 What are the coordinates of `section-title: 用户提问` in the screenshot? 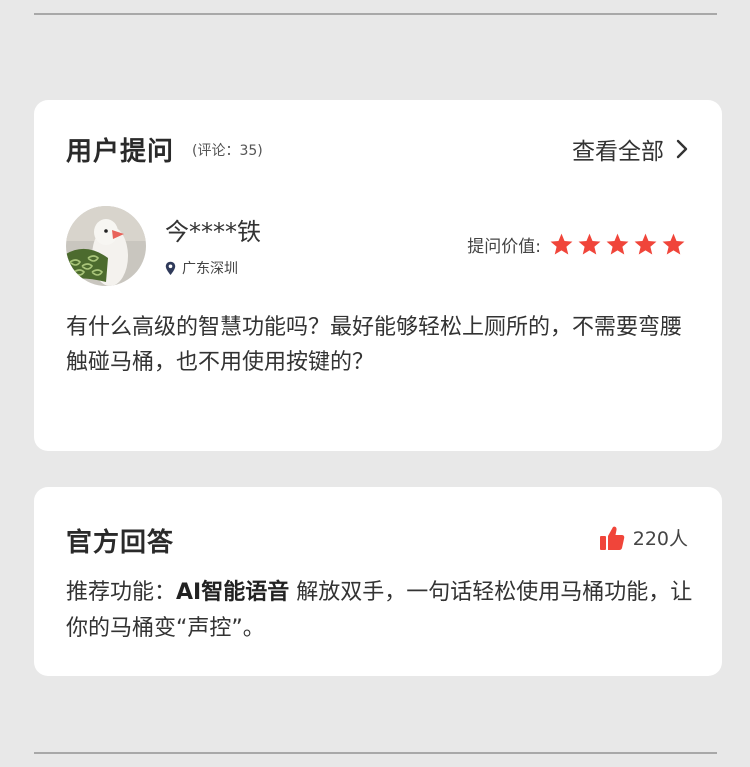 It's located at (120, 152).